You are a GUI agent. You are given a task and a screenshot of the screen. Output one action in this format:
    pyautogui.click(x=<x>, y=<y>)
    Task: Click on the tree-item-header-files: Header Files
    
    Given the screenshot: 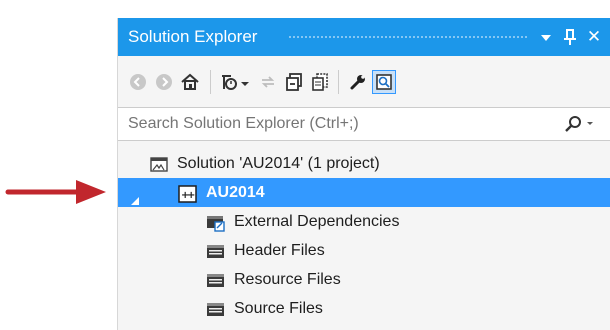 What is the action you would take?
    pyautogui.click(x=364, y=250)
    